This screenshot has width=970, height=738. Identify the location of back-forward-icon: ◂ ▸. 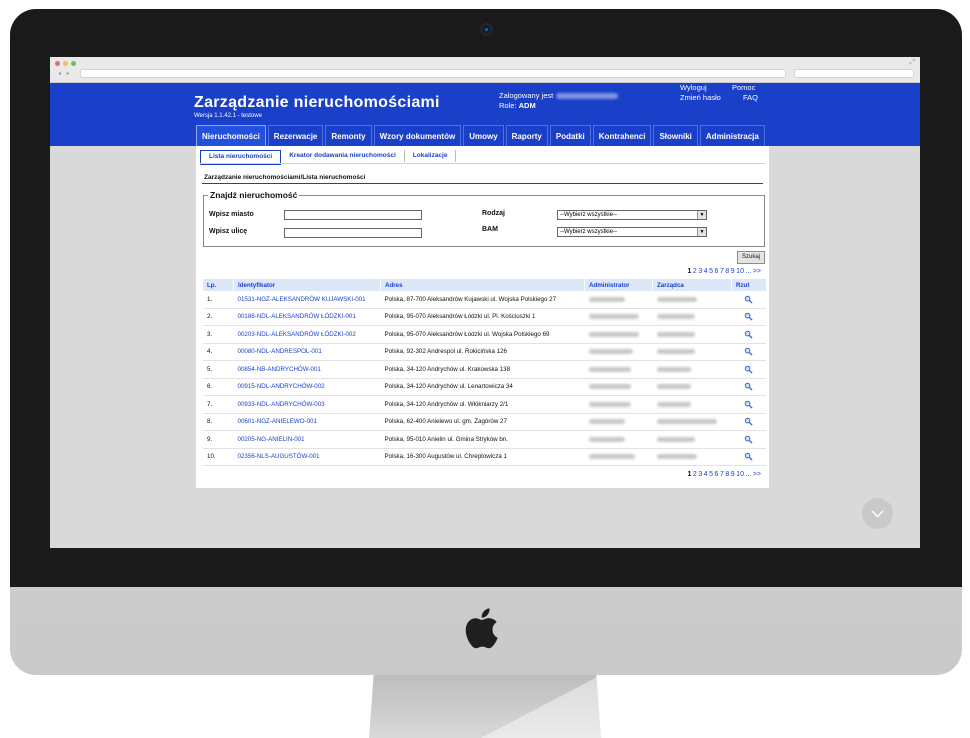
(65, 73).